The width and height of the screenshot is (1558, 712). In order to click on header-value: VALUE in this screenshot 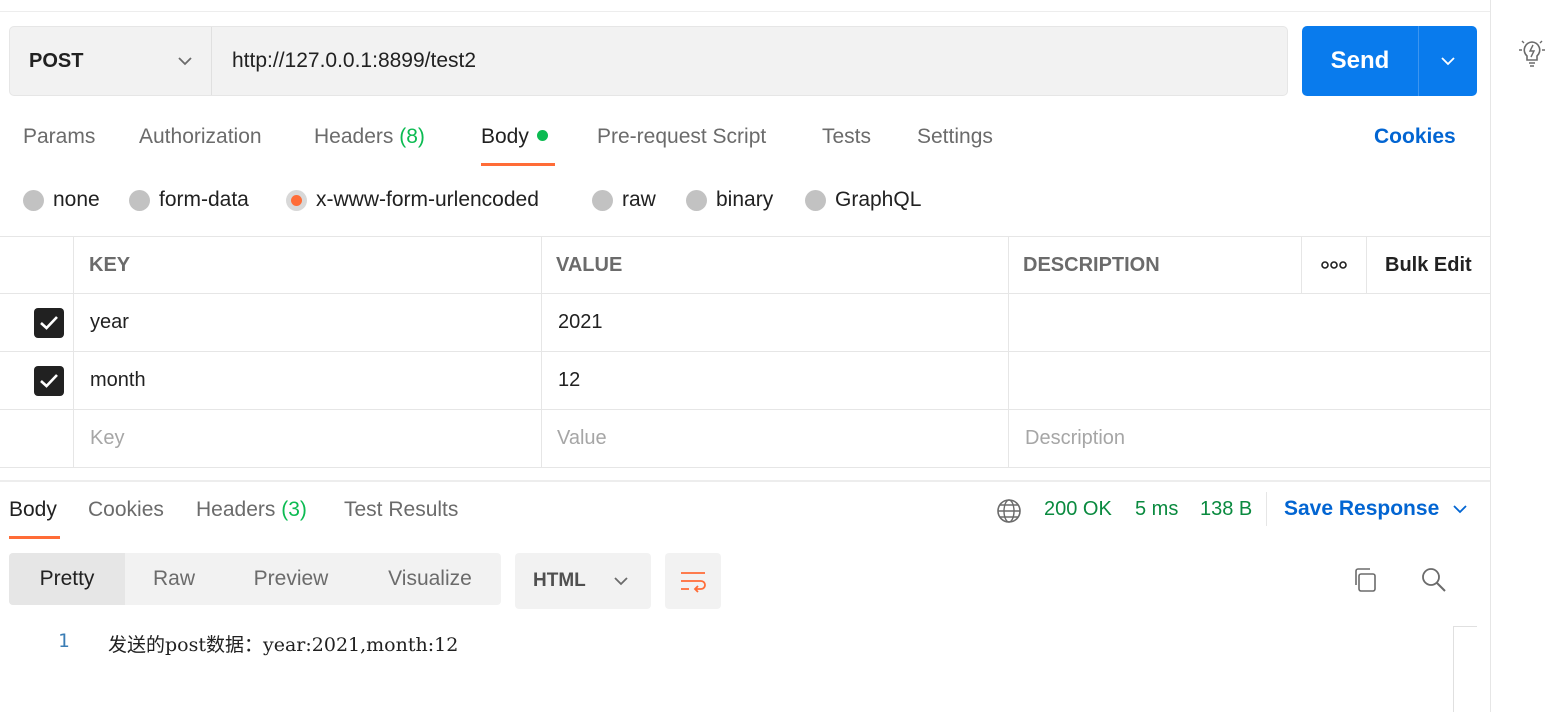, I will do `click(589, 264)`.